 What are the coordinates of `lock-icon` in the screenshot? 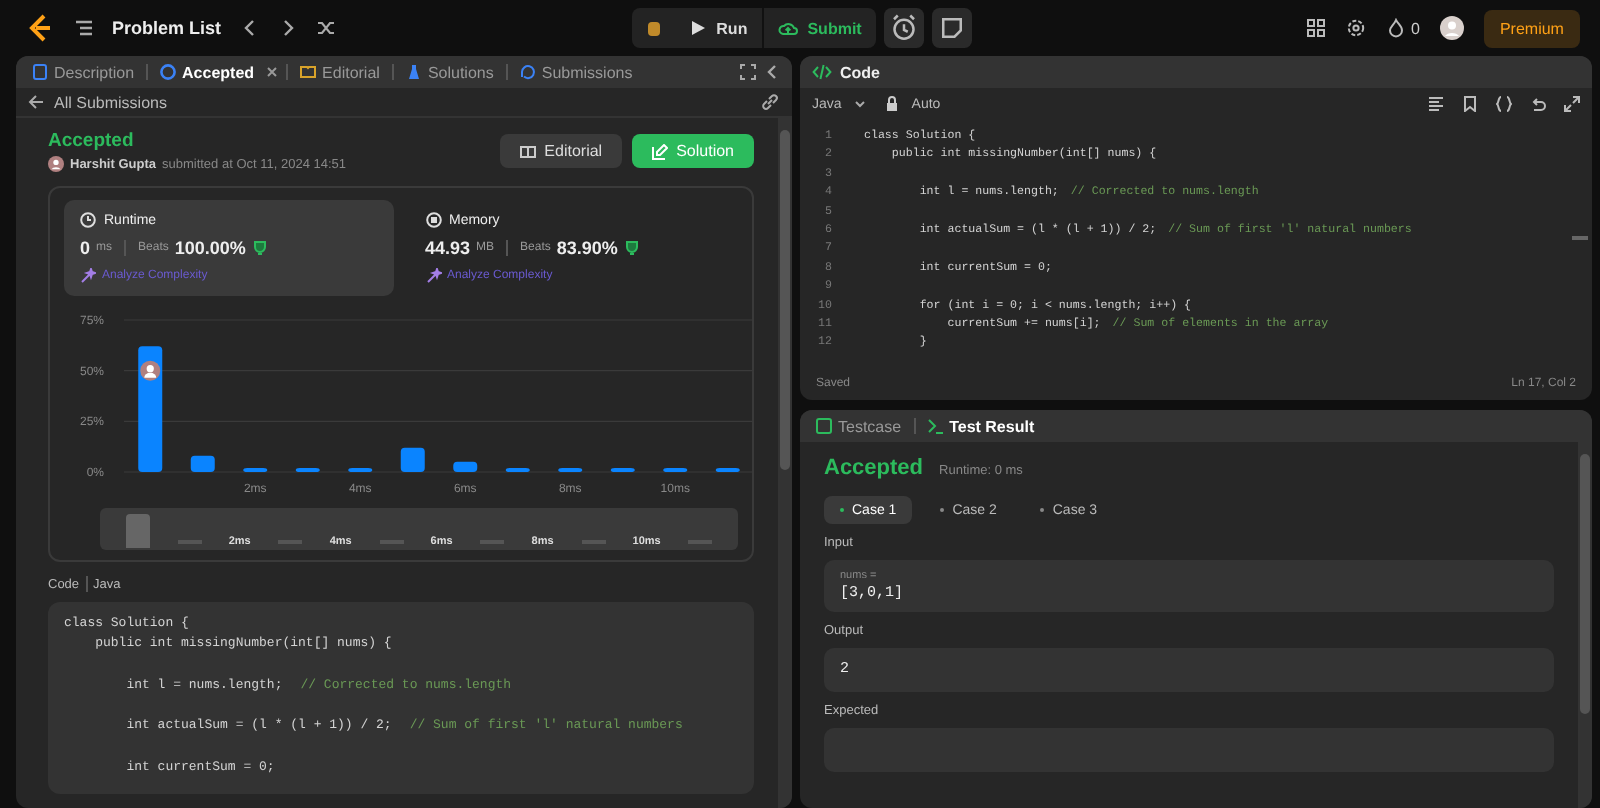 It's located at (891, 104).